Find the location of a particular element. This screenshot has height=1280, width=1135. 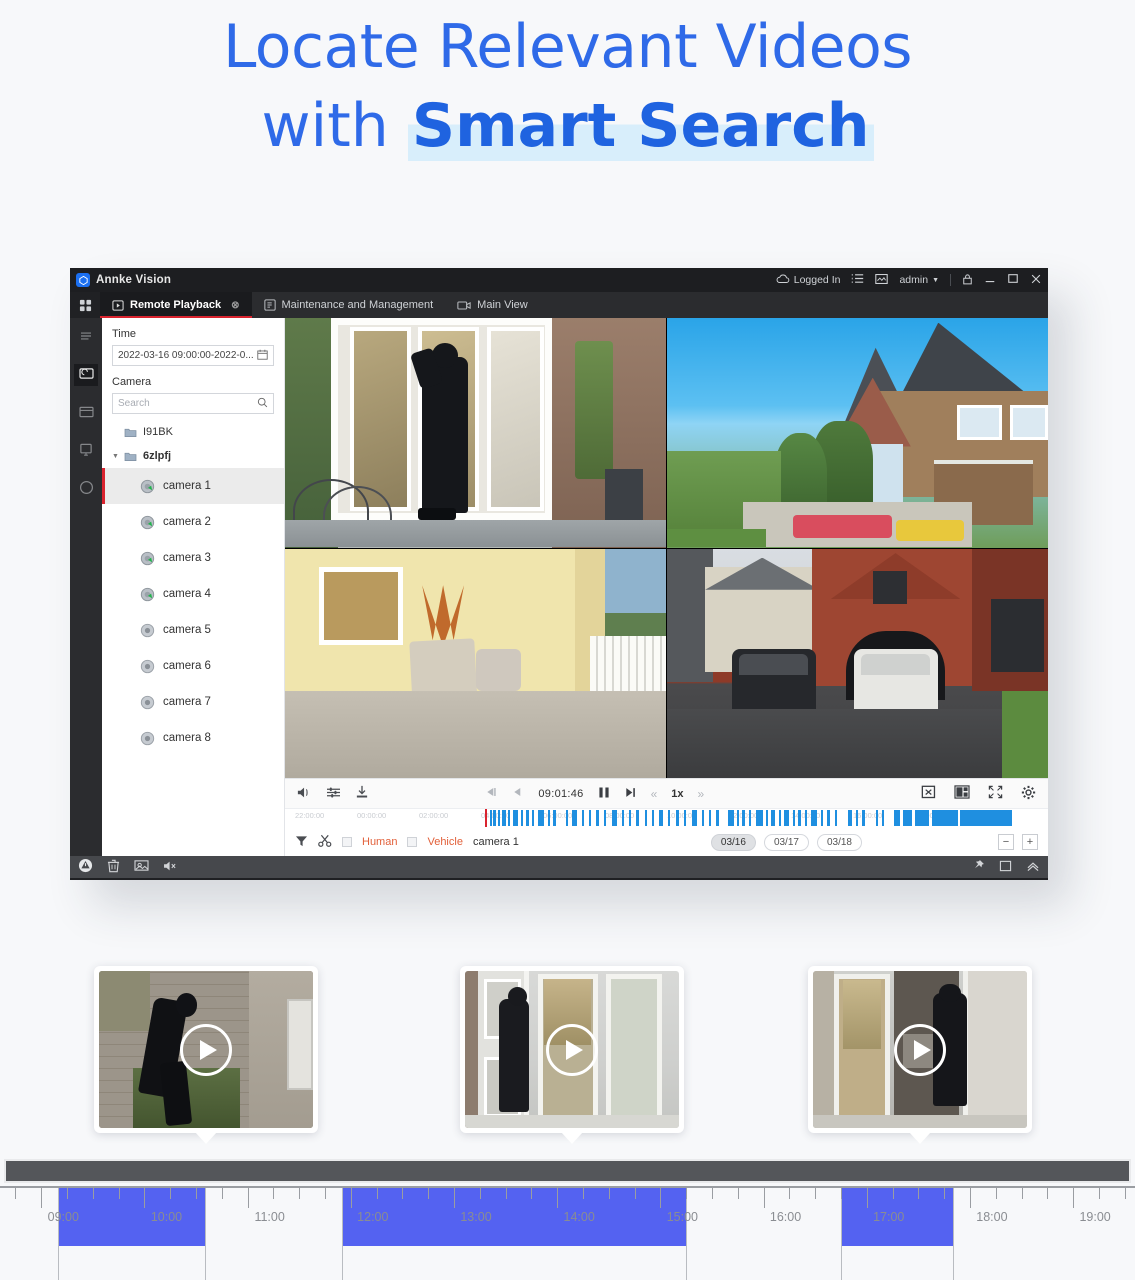

camera-item-5: camera 5 is located at coordinates (193, 630).